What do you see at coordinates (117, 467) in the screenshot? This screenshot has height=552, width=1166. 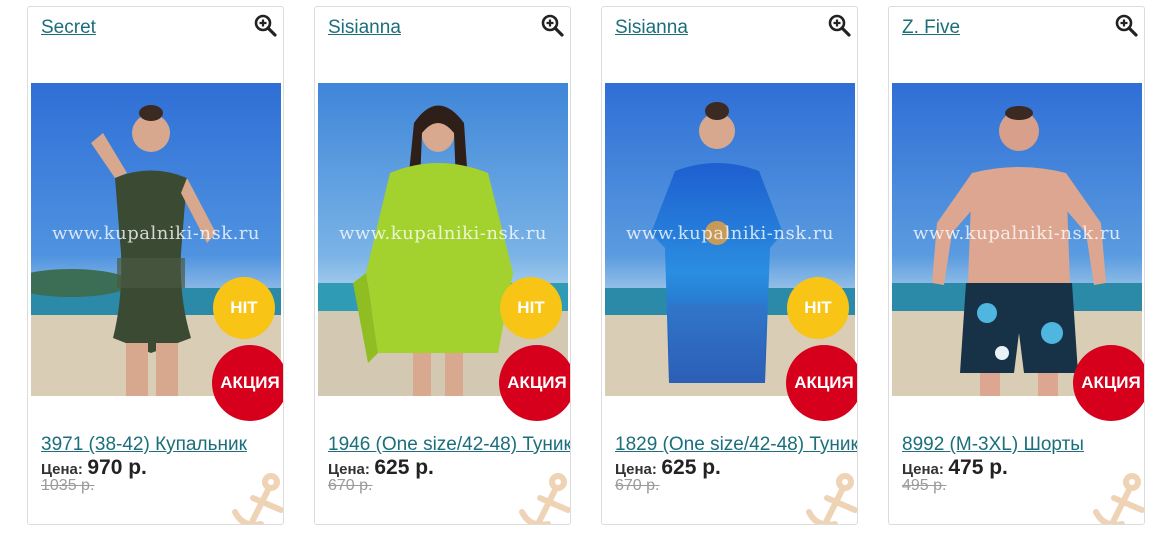 I see `price-value: 970 р.` at bounding box center [117, 467].